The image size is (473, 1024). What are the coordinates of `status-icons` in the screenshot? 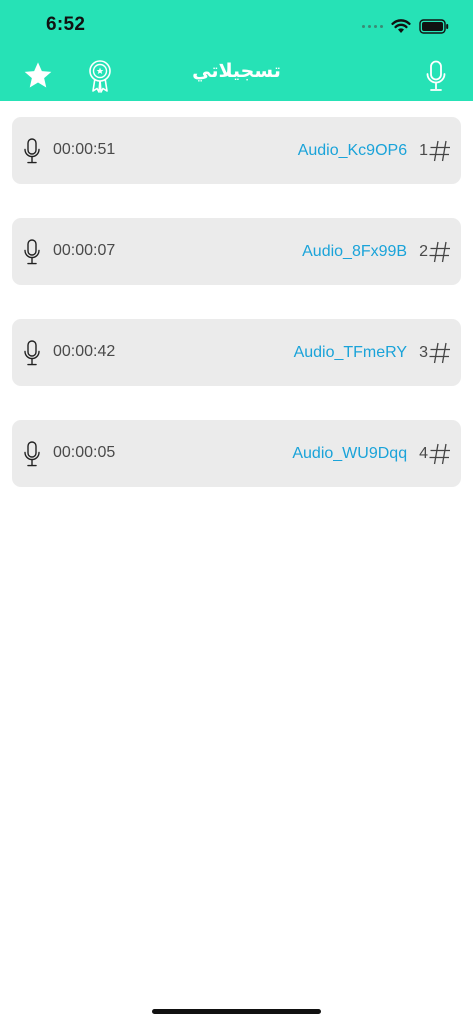 It's located at (405, 26).